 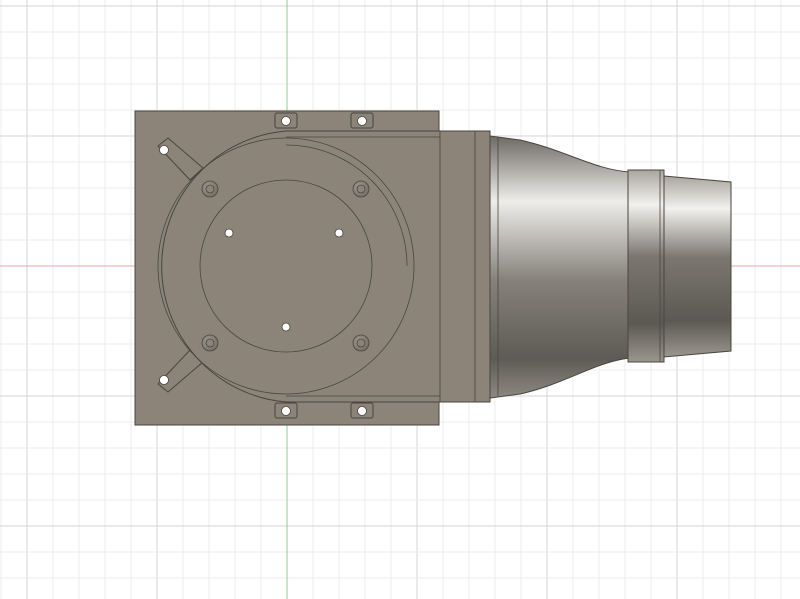 I want to click on transition-duct, so click(x=560, y=267).